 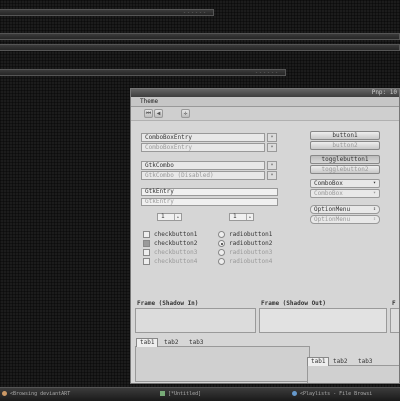 I want to click on spinbutton-2: 1 ▴, so click(x=241, y=217).